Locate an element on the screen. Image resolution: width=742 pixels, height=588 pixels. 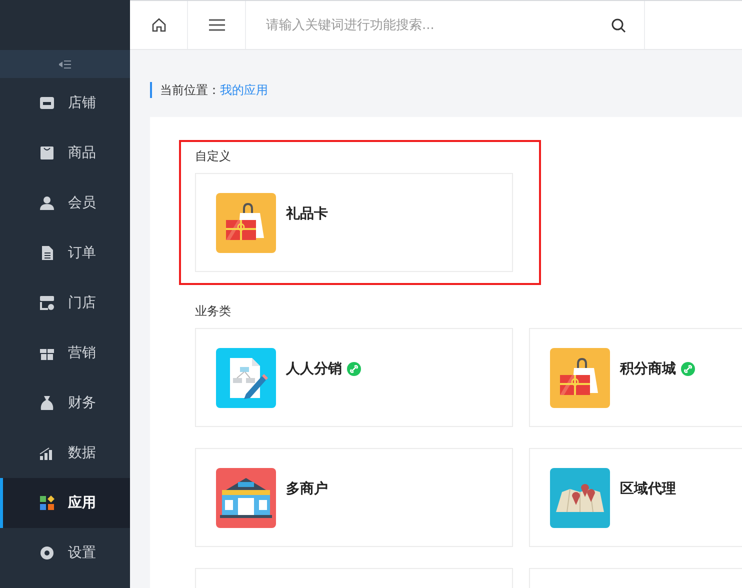
money-bag-icon is located at coordinates (47, 403).